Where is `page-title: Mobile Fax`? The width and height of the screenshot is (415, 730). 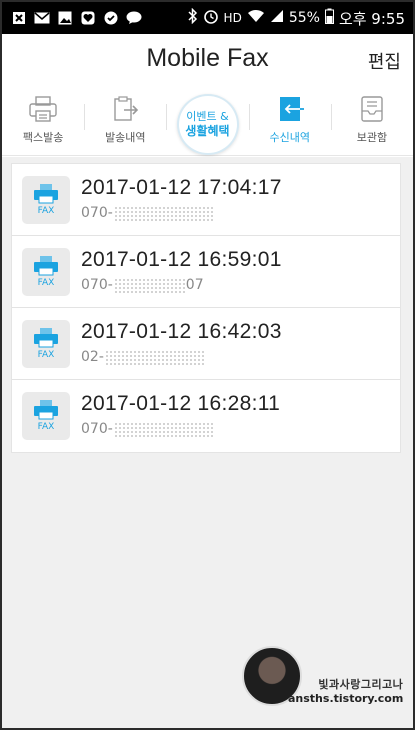 page-title: Mobile Fax is located at coordinates (207, 58).